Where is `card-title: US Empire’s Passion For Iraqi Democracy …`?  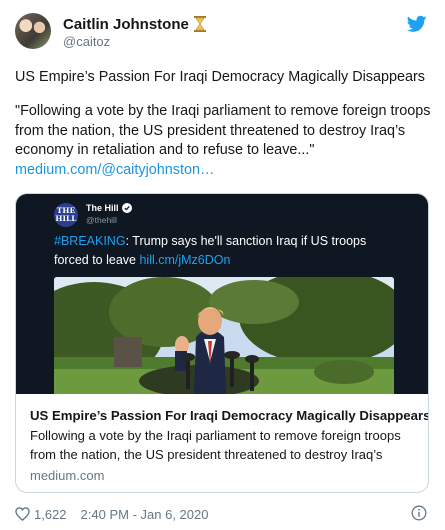 card-title: US Empire’s Passion For Iraqi Democracy … is located at coordinates (229, 416).